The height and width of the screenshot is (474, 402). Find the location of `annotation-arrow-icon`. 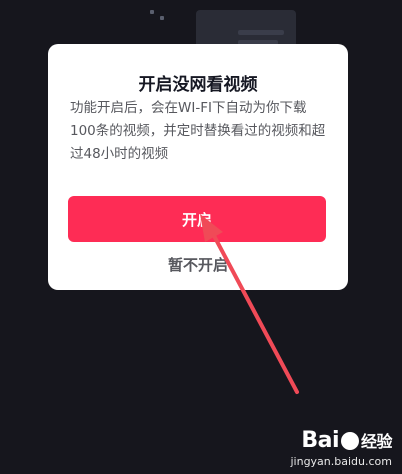

annotation-arrow-icon is located at coordinates (249, 304).